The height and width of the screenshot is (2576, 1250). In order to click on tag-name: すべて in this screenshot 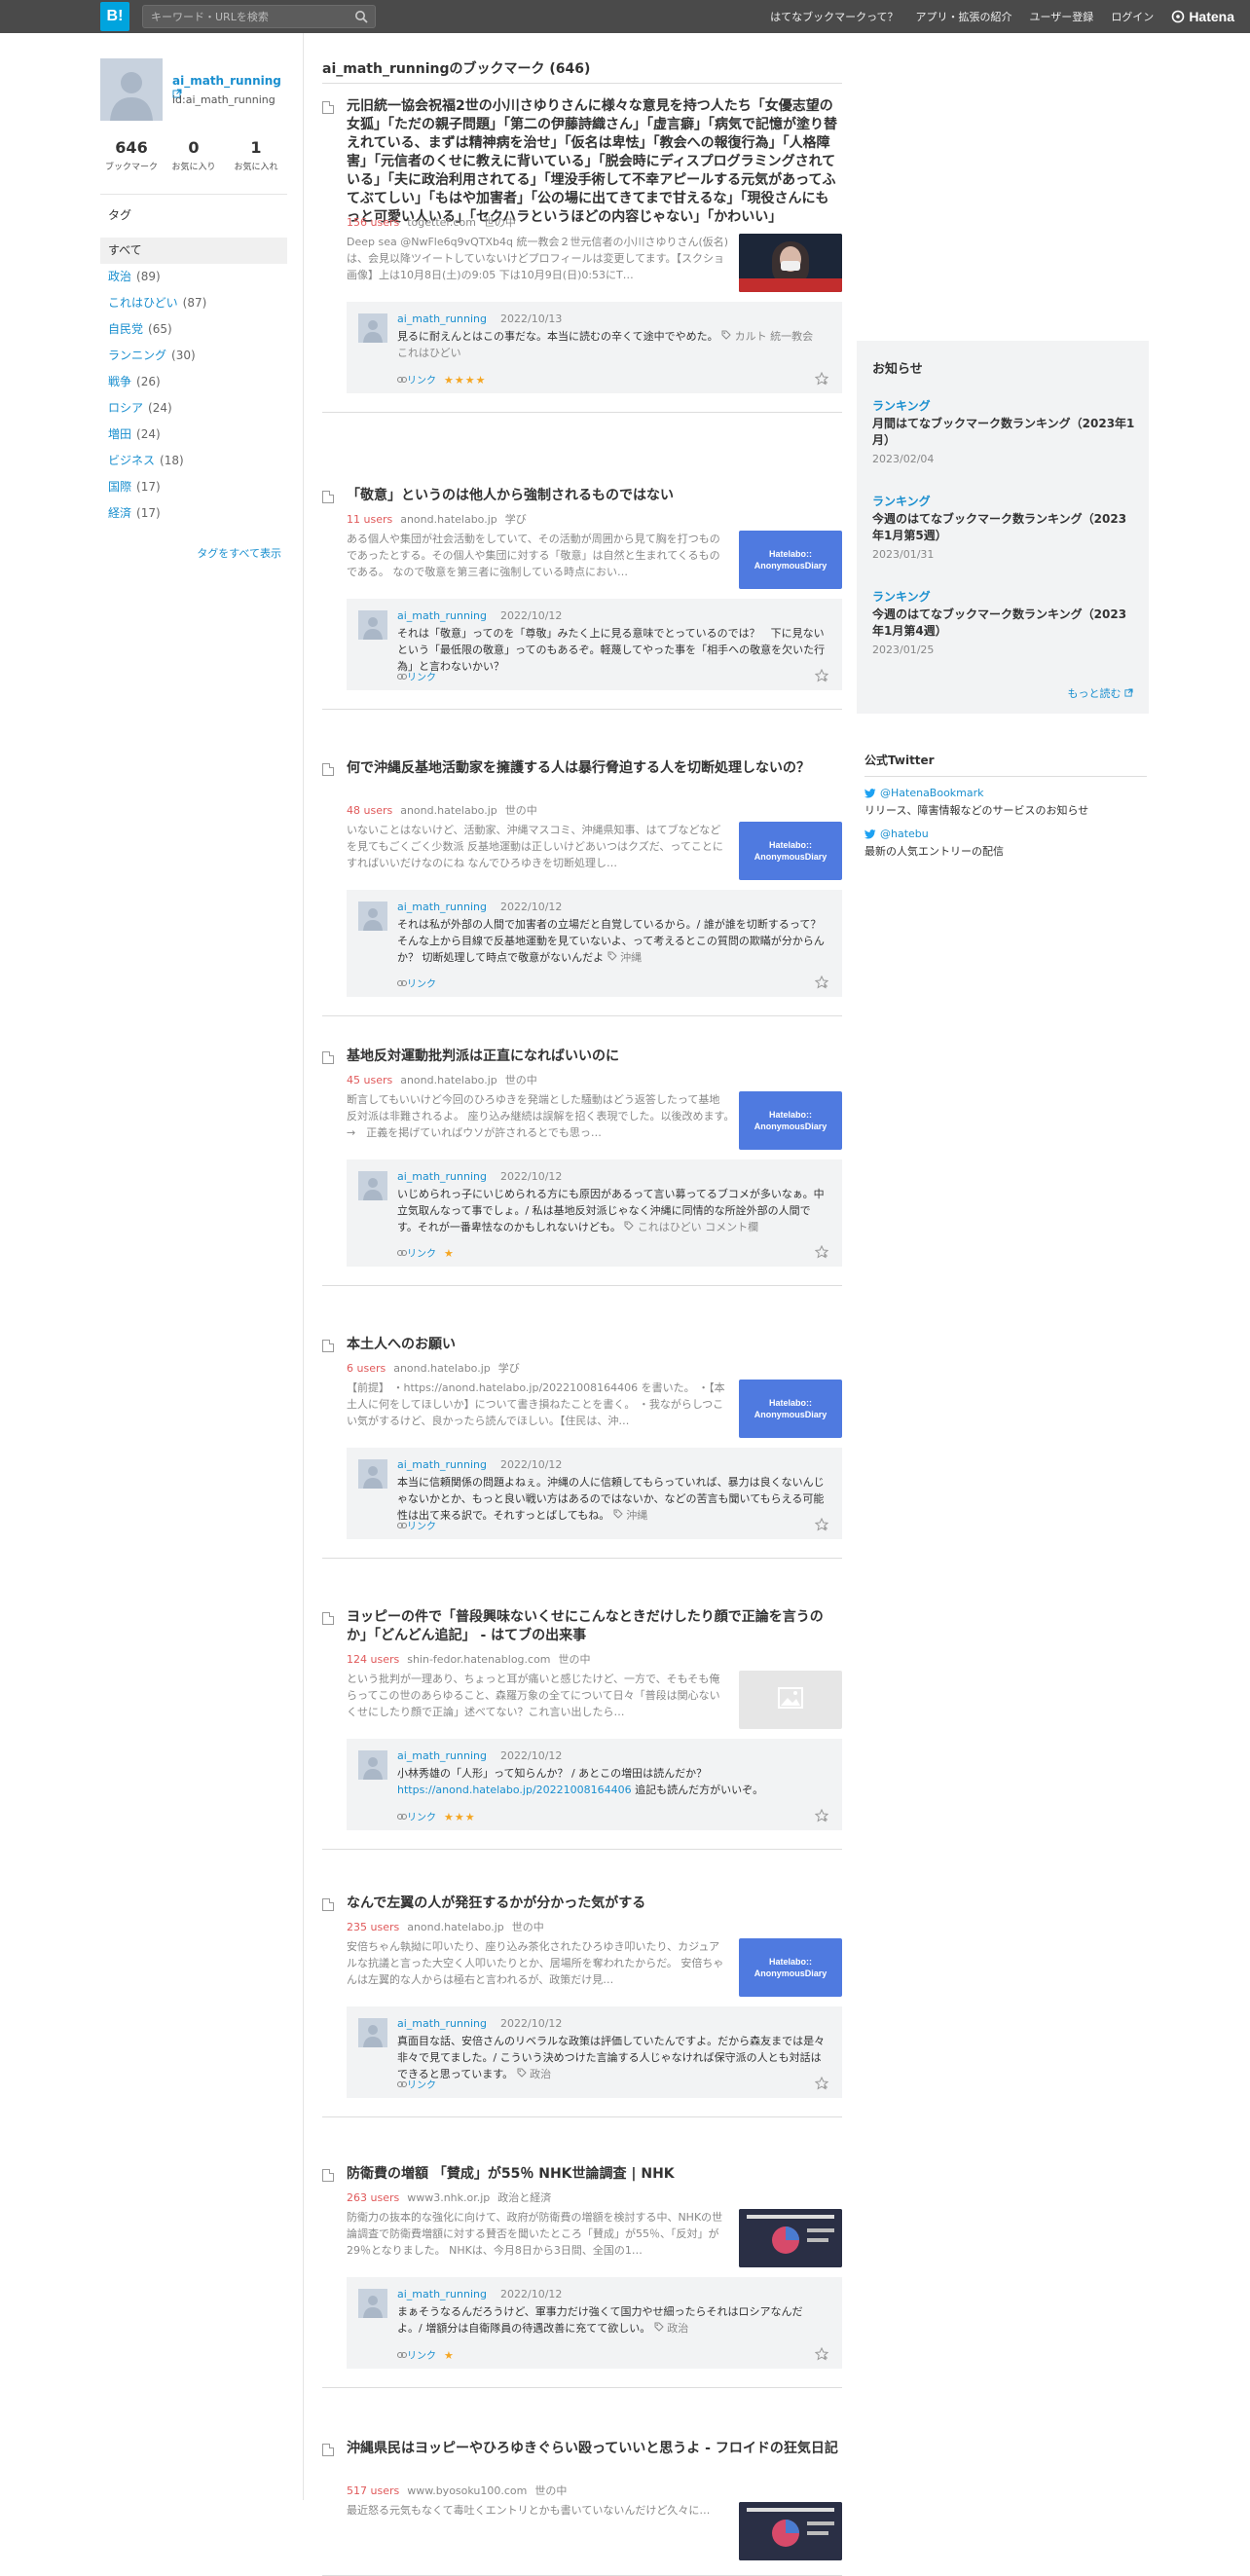, I will do `click(125, 250)`.